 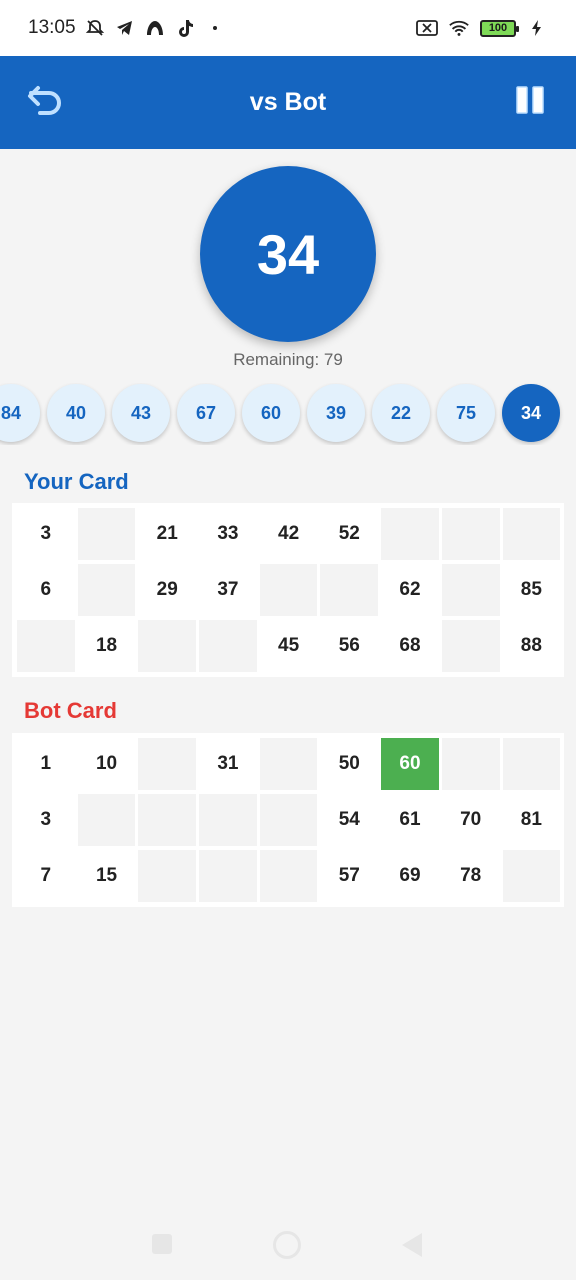 What do you see at coordinates (288, 28) in the screenshot?
I see `status-bar: 13:05 100` at bounding box center [288, 28].